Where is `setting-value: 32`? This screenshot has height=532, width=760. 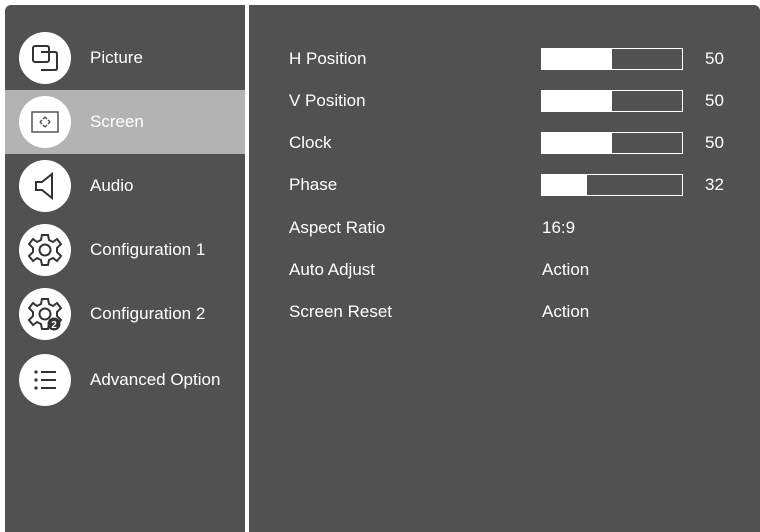 setting-value: 32 is located at coordinates (714, 184).